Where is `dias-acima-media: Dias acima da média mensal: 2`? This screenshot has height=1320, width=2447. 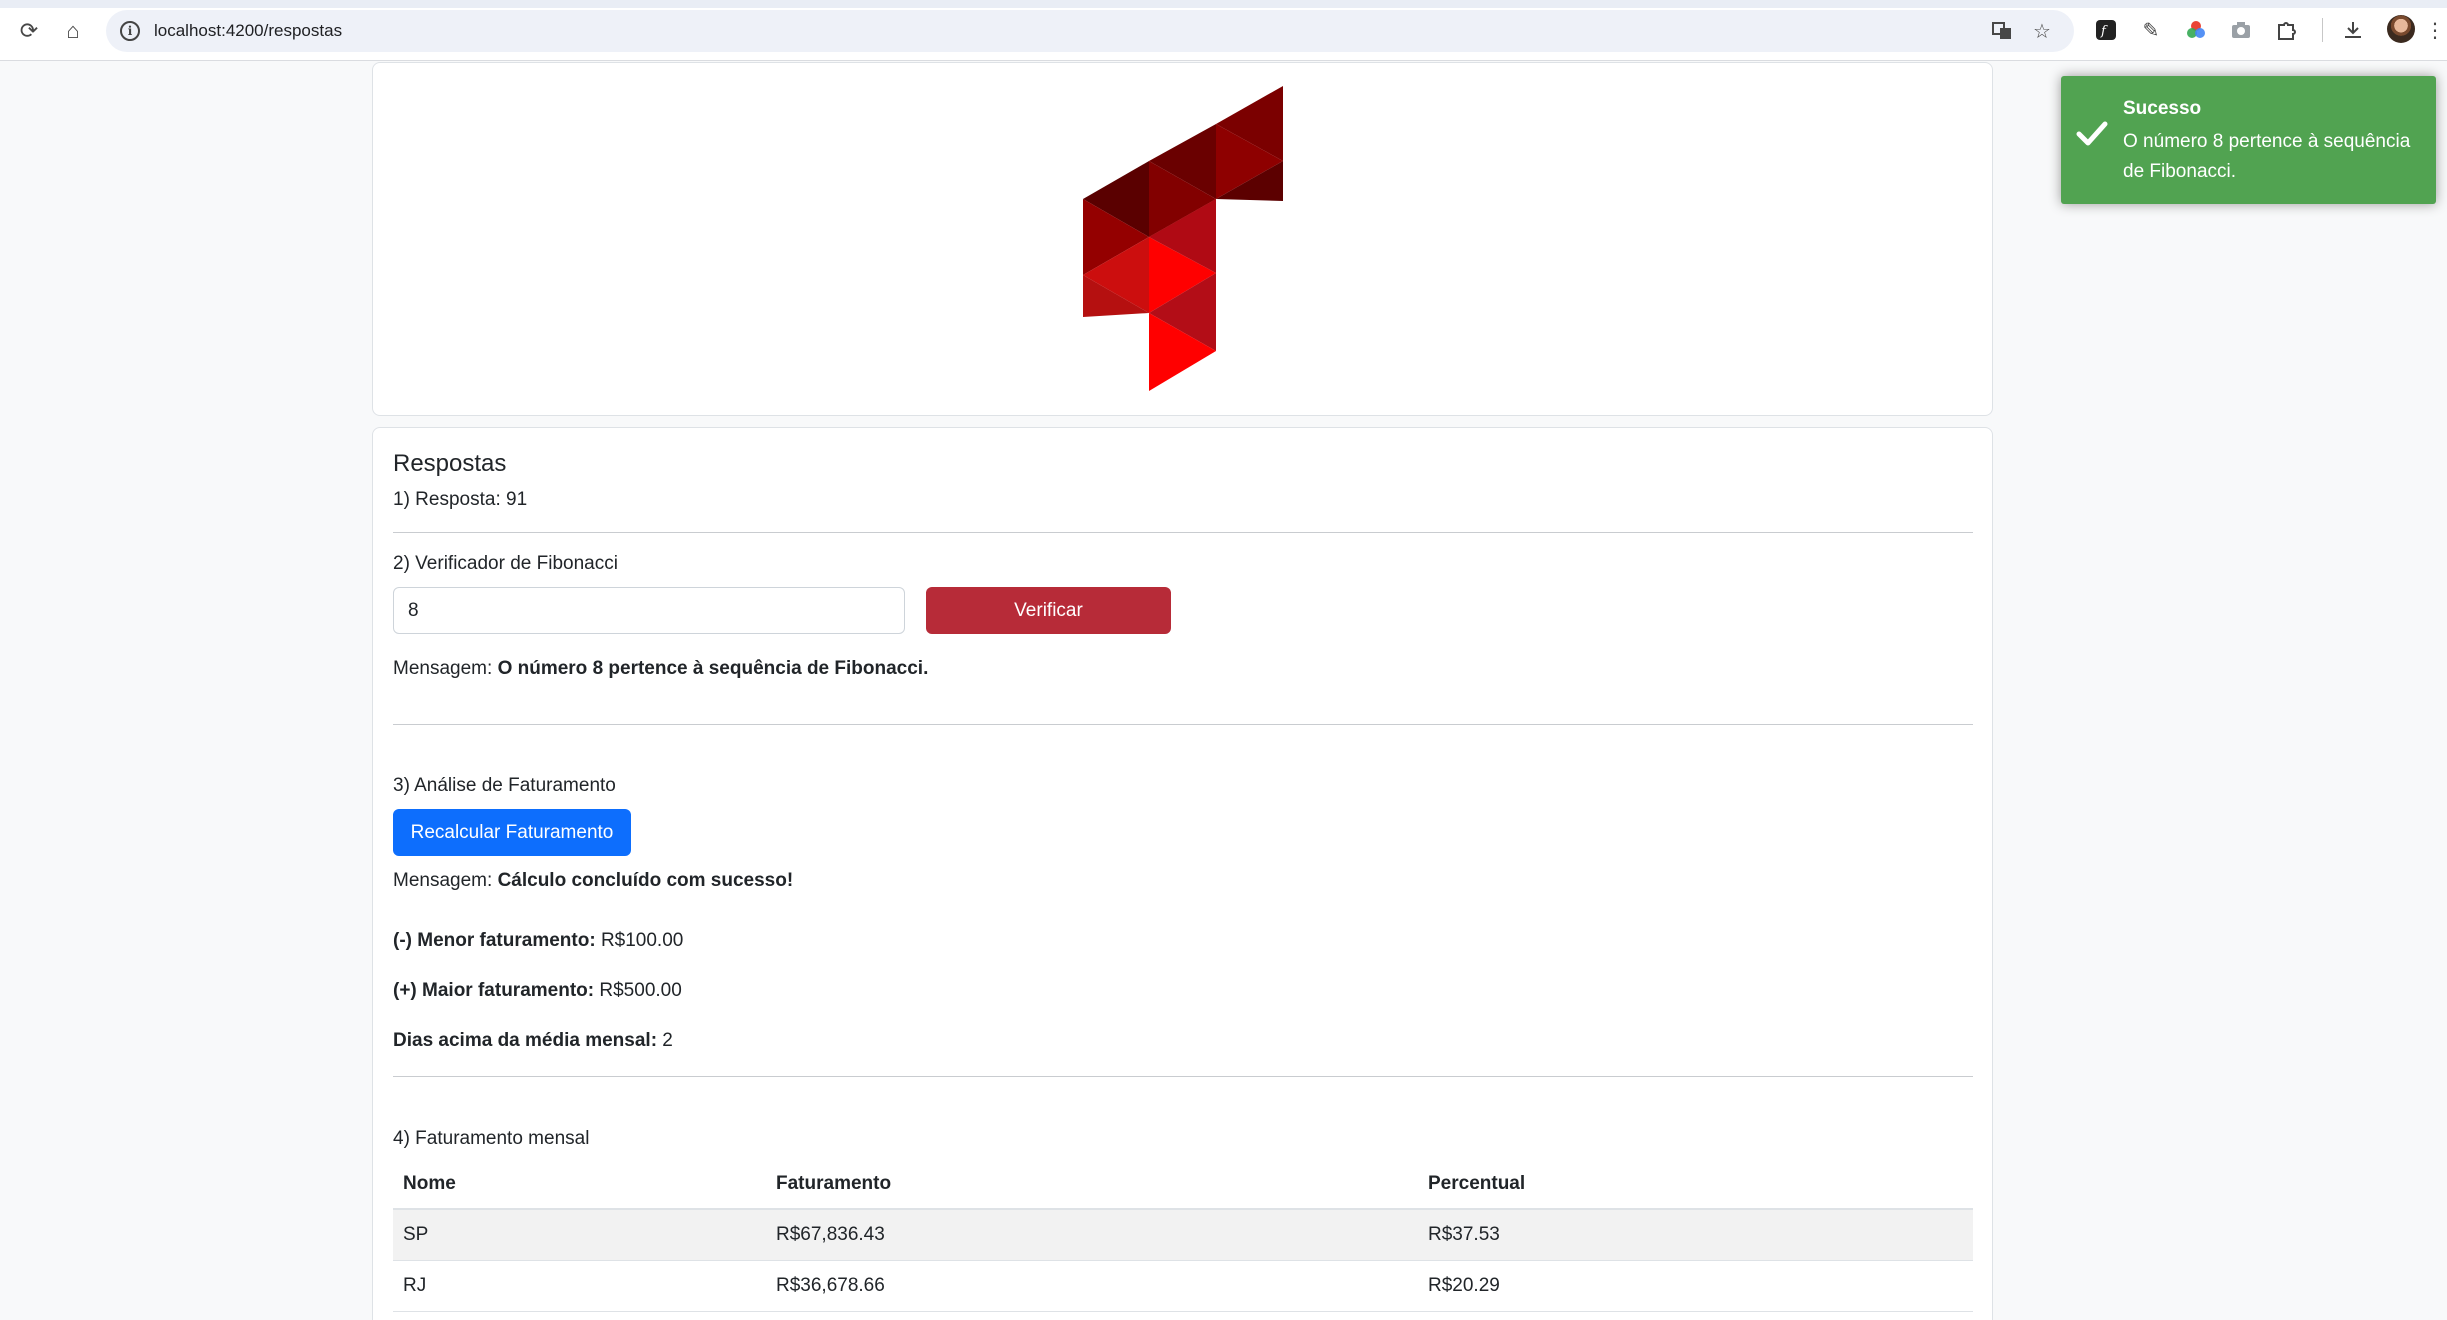
dias-acima-media: Dias acima da média mensal: 2 is located at coordinates (1183, 1041).